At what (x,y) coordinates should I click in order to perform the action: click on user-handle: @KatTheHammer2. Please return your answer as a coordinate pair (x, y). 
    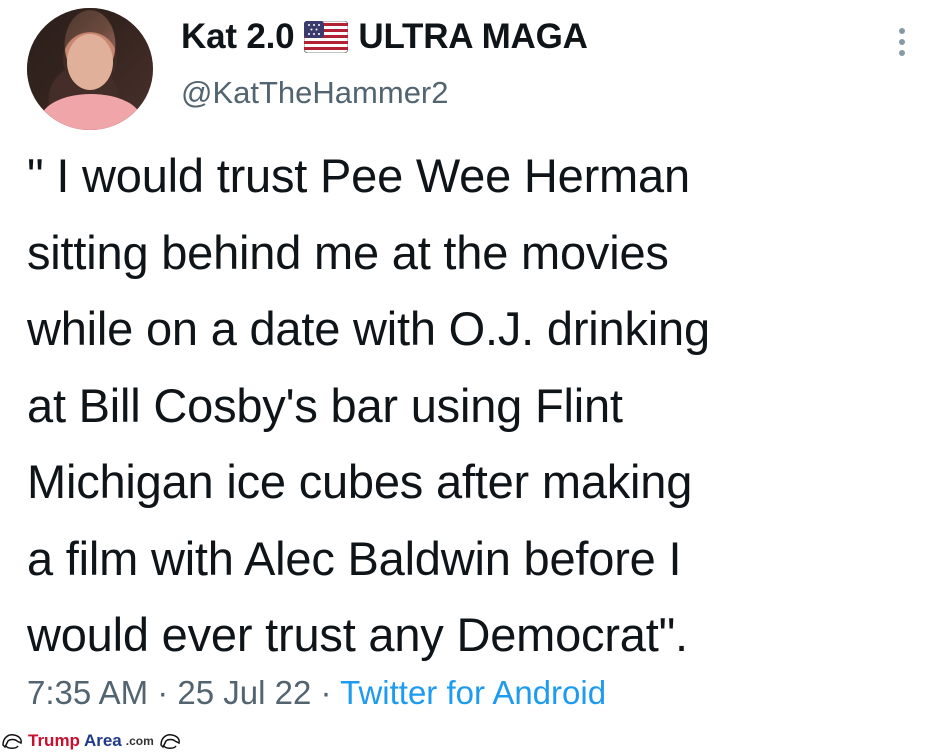
    Looking at the image, I should click on (315, 93).